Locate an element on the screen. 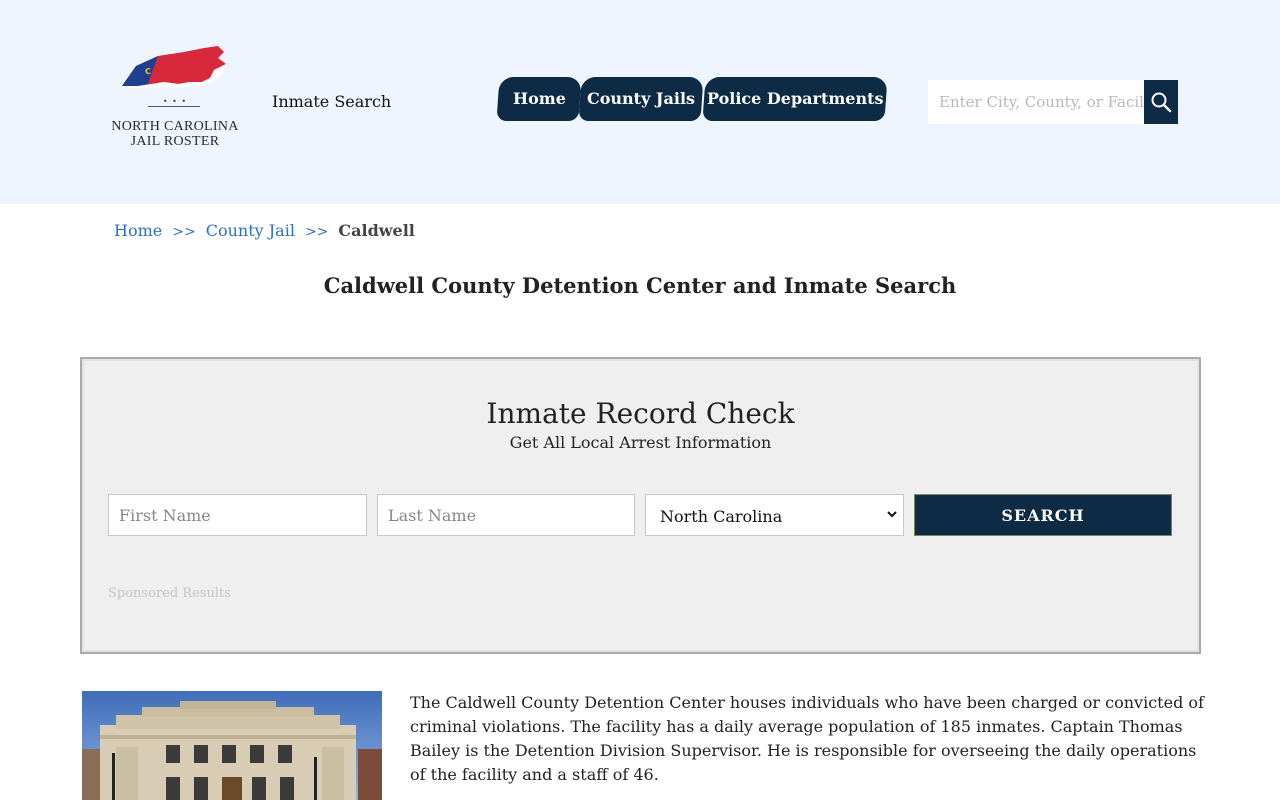 Image resolution: width=1280 pixels, height=800 pixels. nav-tab-police-departments: Police Departments is located at coordinates (795, 99).